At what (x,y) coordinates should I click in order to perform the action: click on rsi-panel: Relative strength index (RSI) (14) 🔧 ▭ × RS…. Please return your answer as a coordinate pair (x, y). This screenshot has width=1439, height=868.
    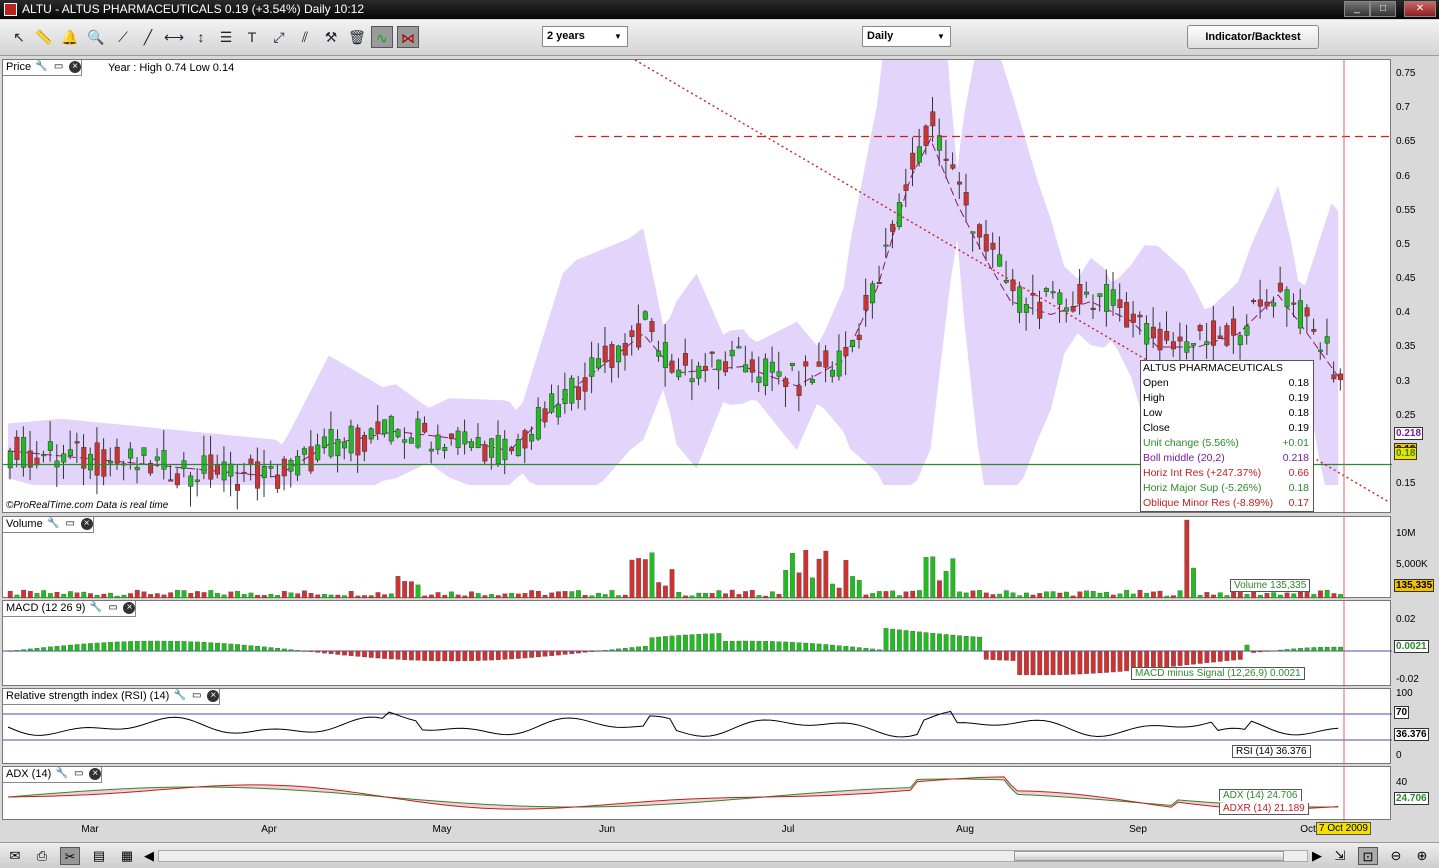
    Looking at the image, I should click on (697, 726).